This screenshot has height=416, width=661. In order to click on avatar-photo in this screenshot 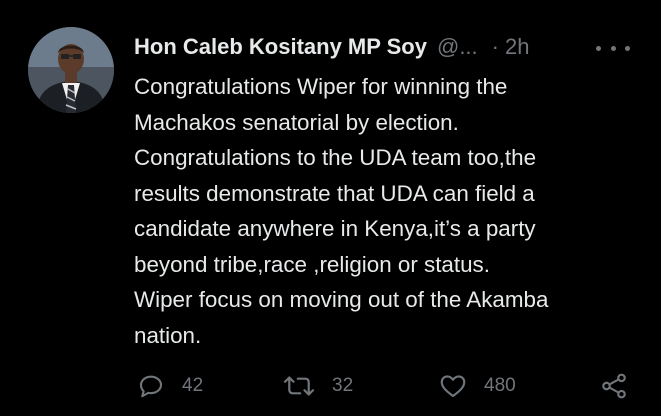, I will do `click(71, 70)`.